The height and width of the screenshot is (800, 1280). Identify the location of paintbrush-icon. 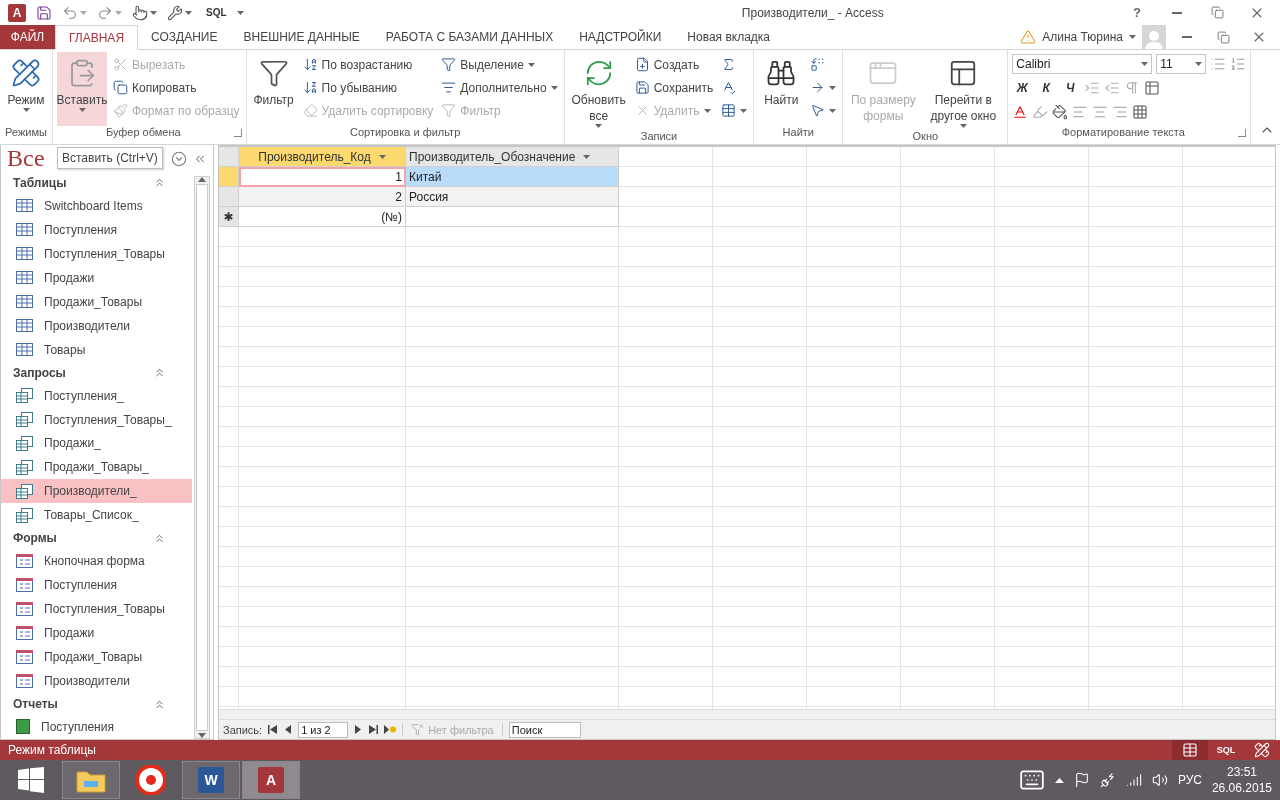
(120, 110).